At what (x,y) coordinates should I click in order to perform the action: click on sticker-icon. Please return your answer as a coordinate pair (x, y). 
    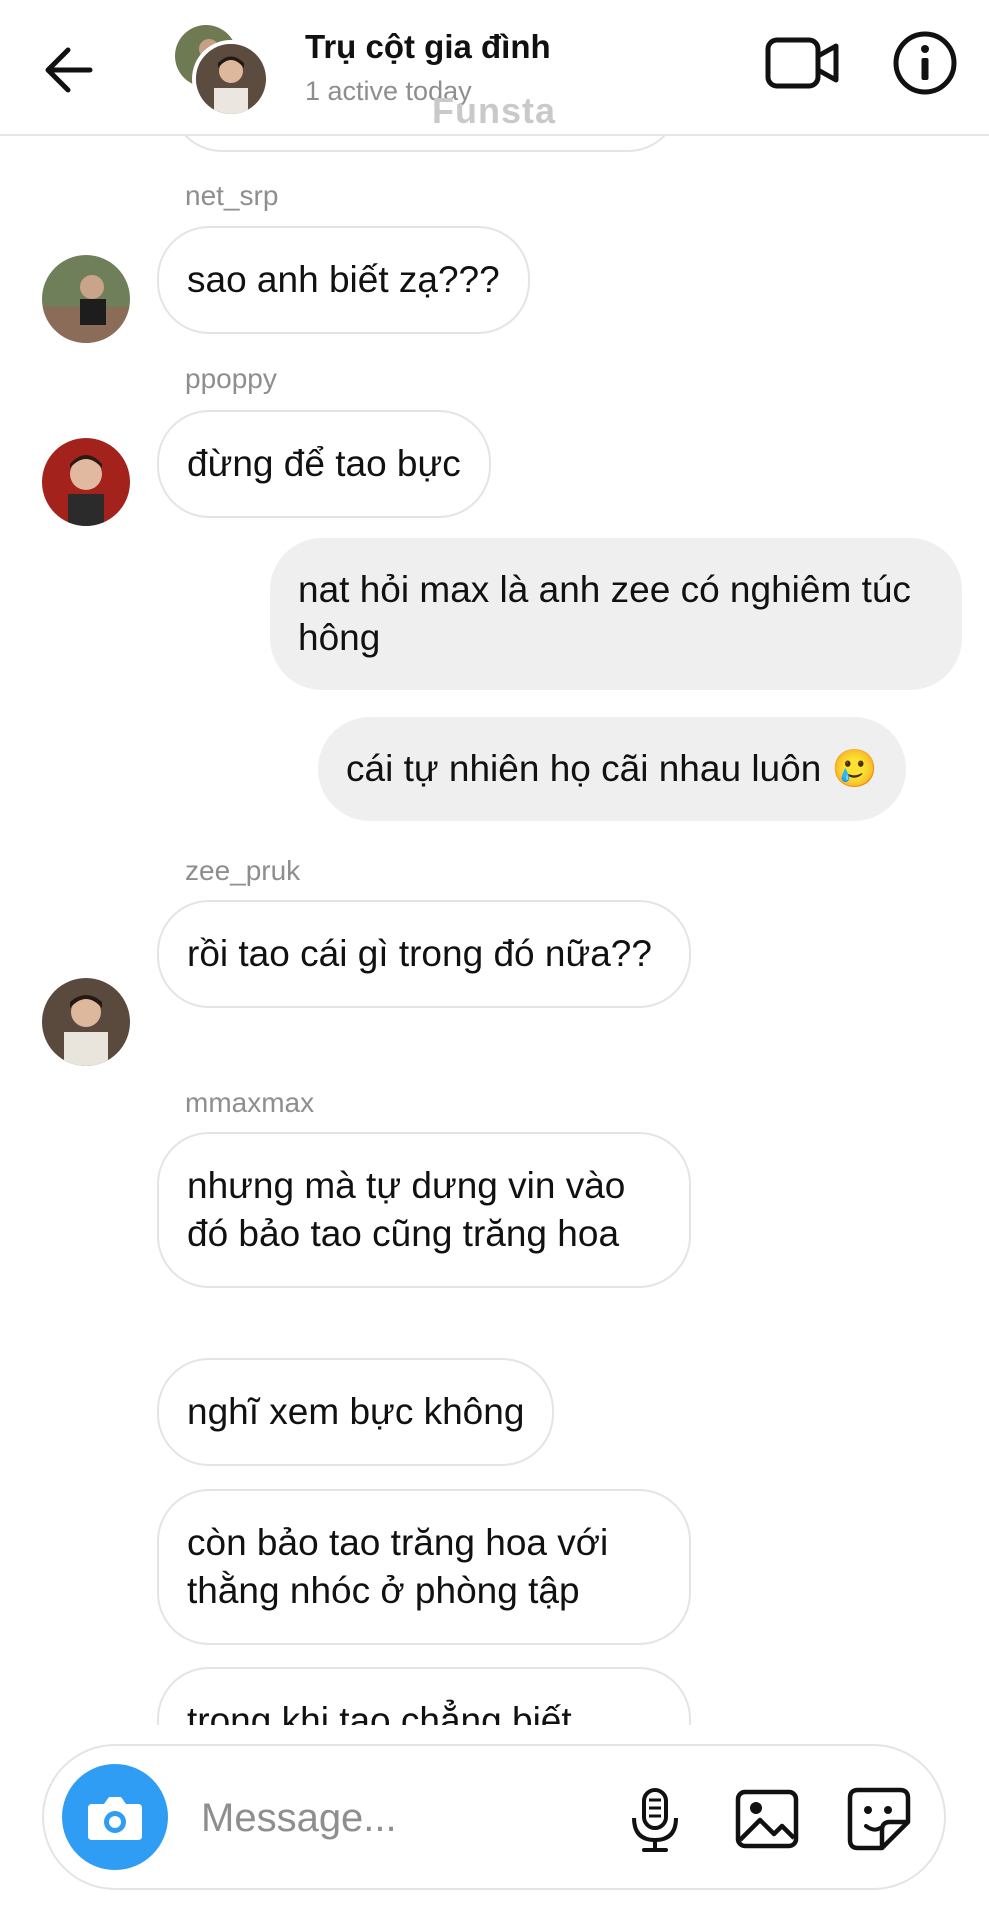
    Looking at the image, I should click on (879, 1819).